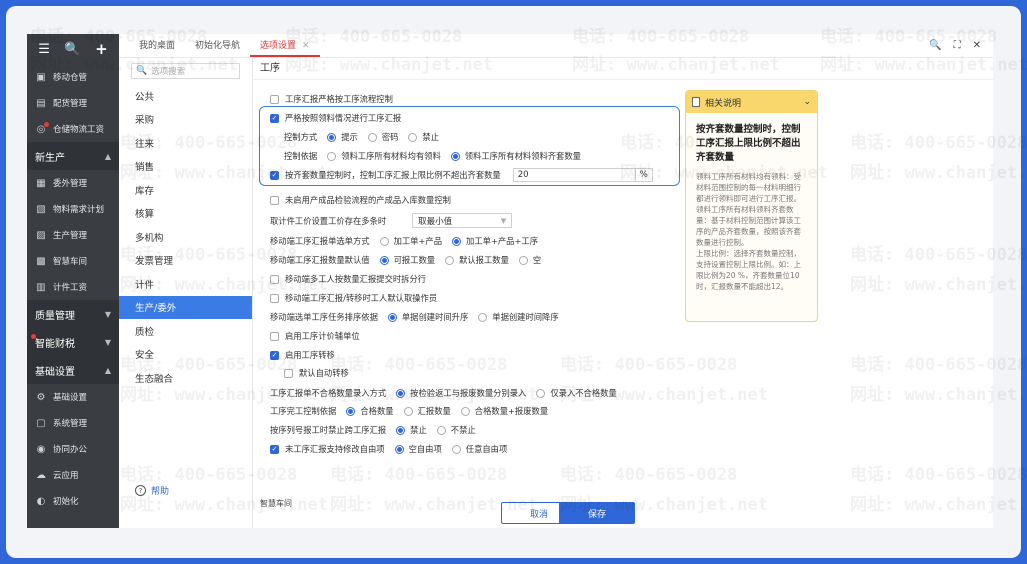 The image size is (1027, 564). I want to click on close-icon: ✕, so click(977, 45).